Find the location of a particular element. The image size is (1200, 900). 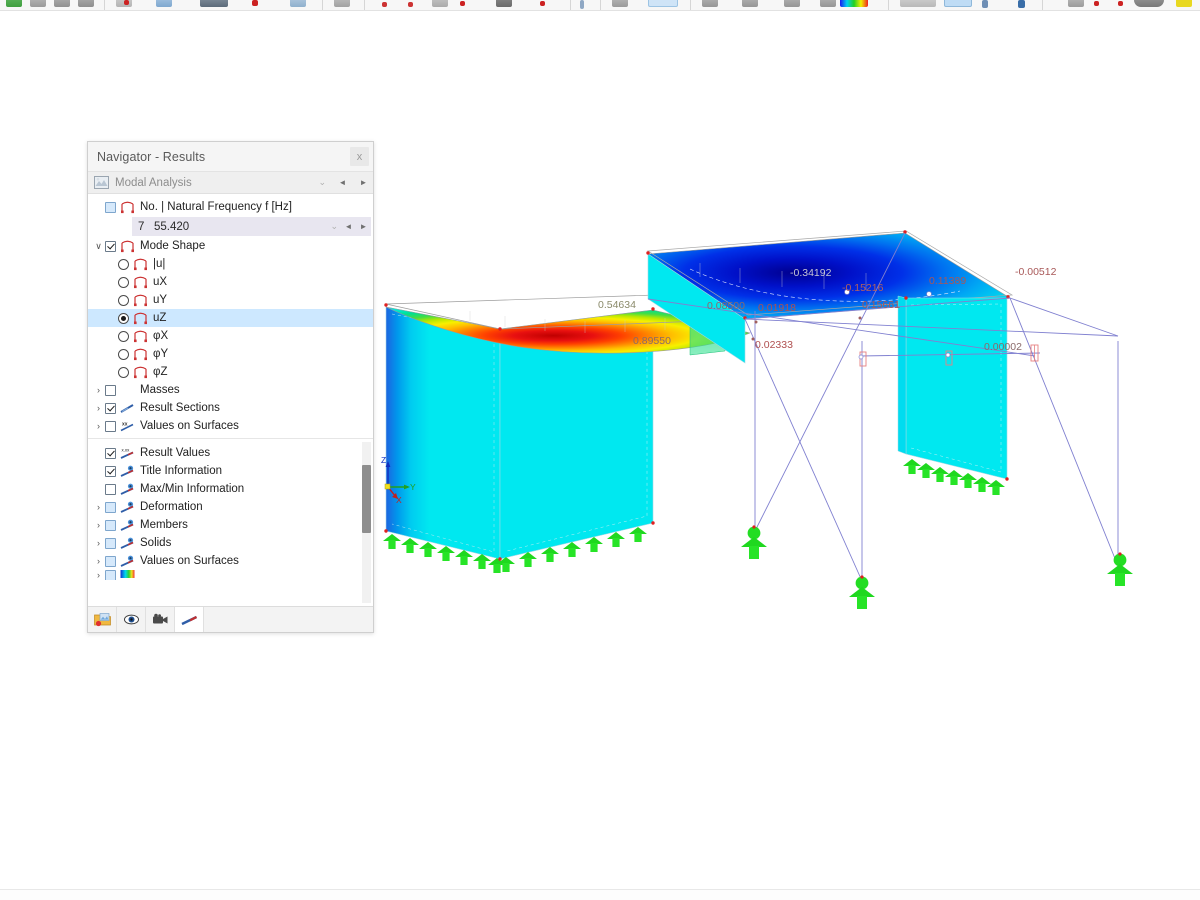

mode-shape-expander: ∨ is located at coordinates (98, 246).